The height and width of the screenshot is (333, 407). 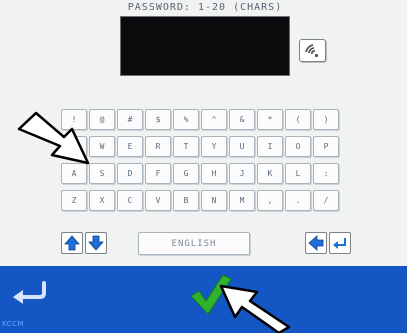 What do you see at coordinates (205, 46) in the screenshot?
I see `password-field` at bounding box center [205, 46].